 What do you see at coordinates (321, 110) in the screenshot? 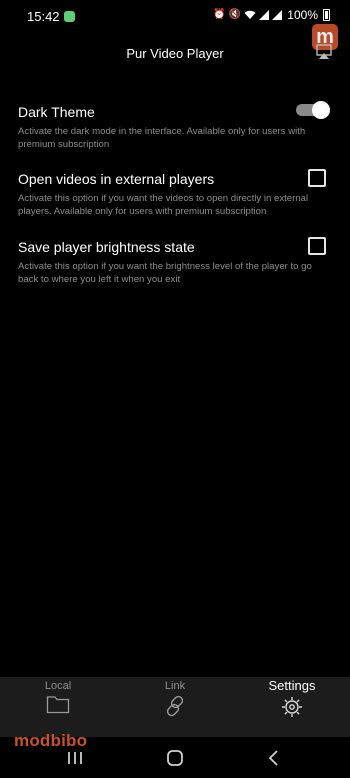
I see `toggle-thumb` at bounding box center [321, 110].